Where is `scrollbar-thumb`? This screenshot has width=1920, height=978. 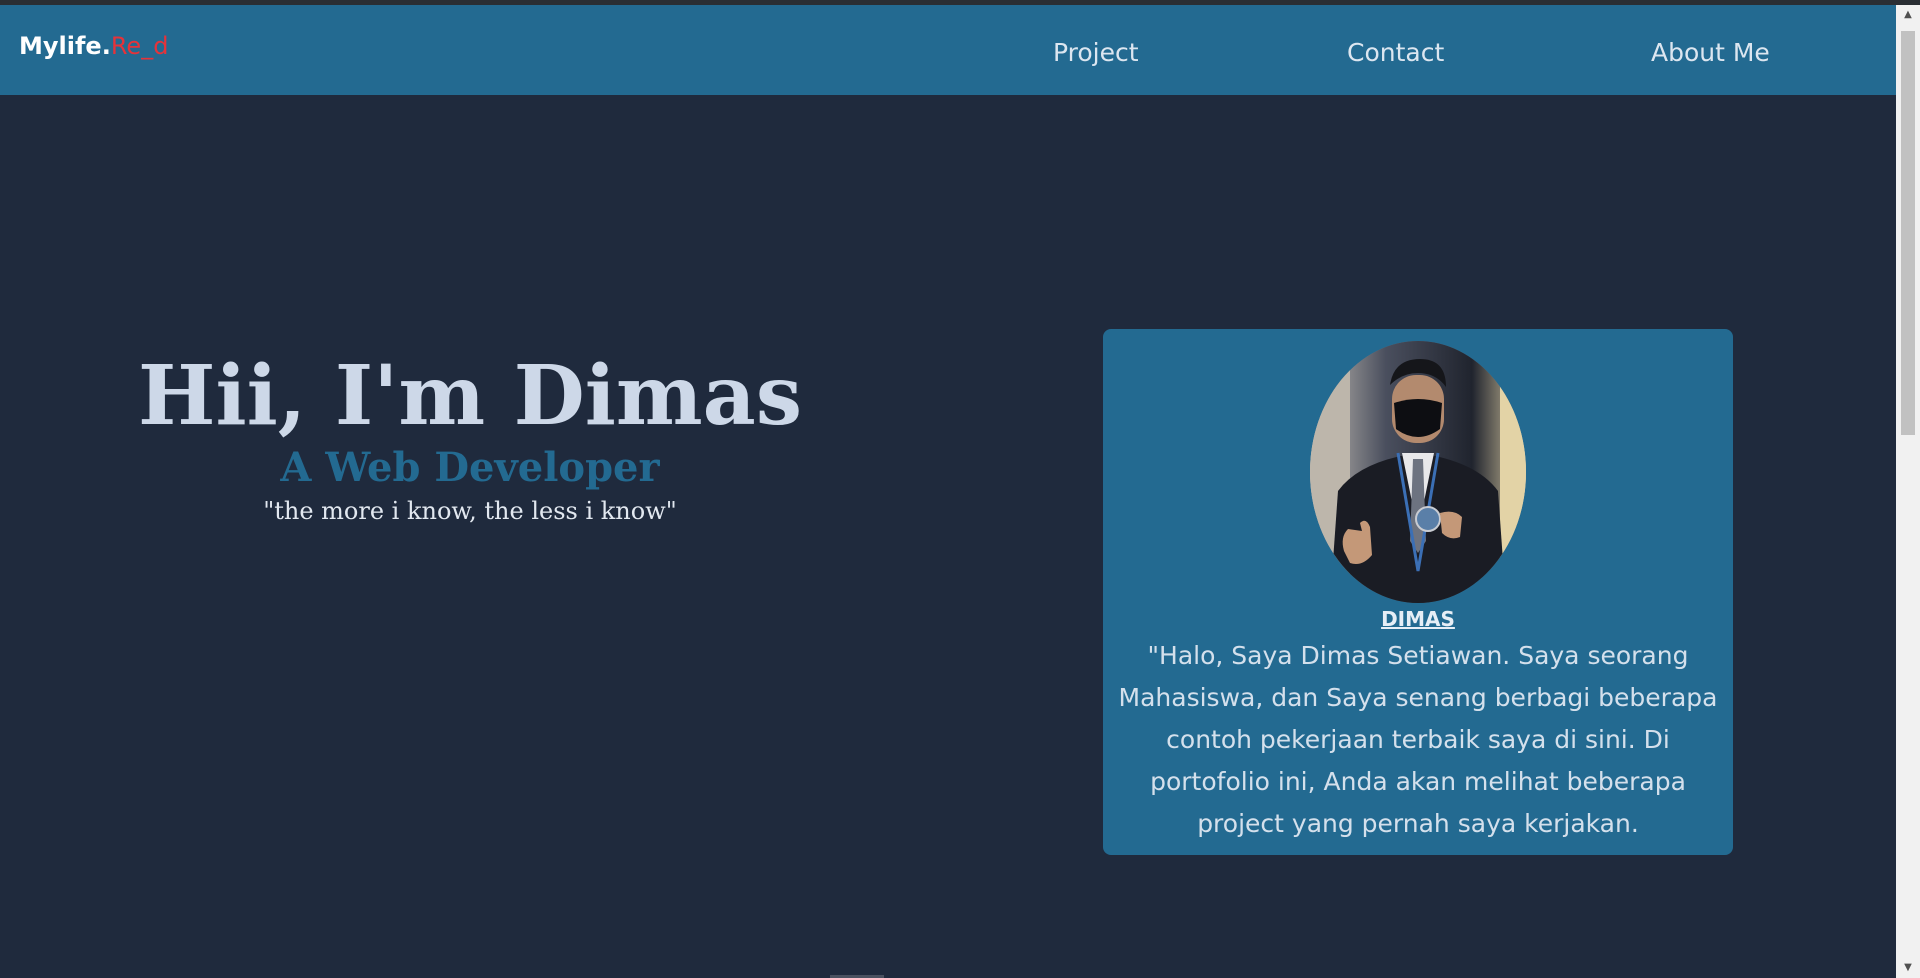 scrollbar-thumb is located at coordinates (1908, 233).